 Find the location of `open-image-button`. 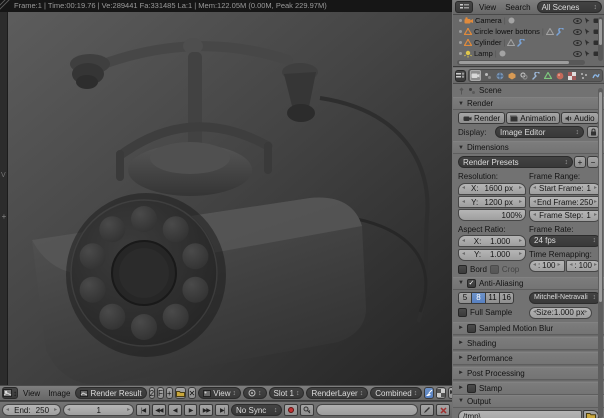

open-image-button is located at coordinates (180, 393).